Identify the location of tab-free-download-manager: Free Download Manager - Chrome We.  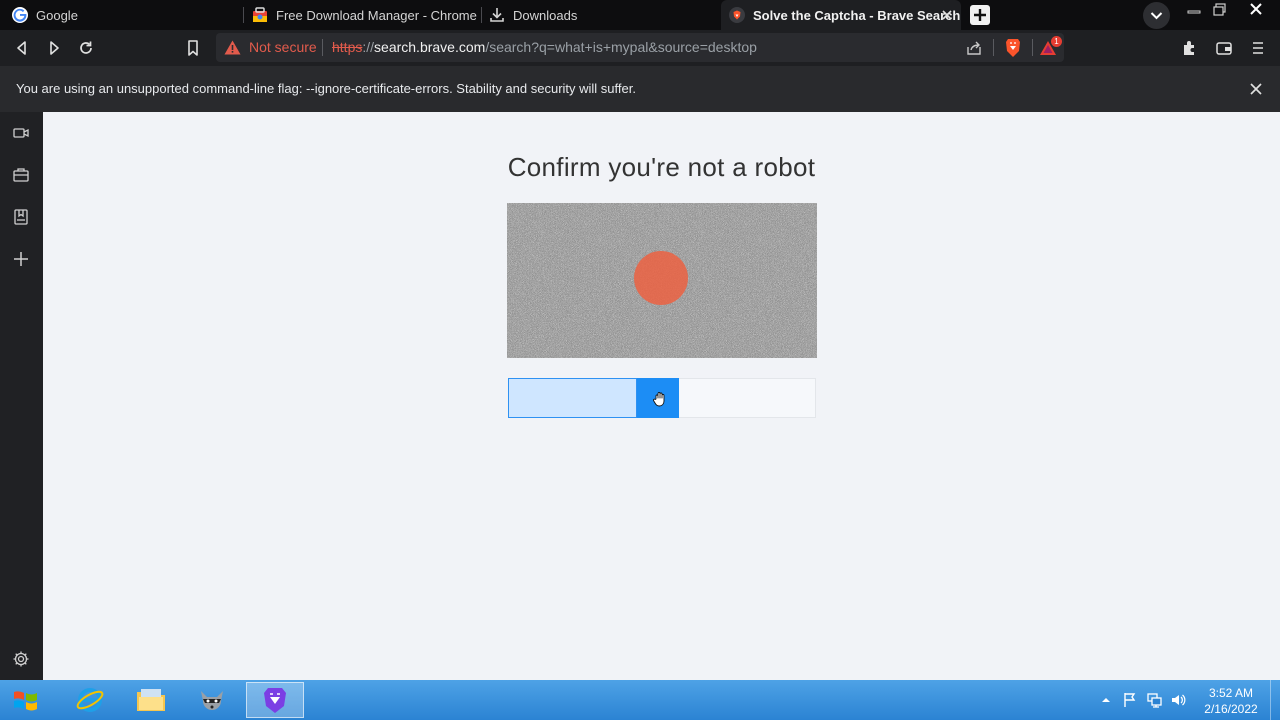
(362, 15).